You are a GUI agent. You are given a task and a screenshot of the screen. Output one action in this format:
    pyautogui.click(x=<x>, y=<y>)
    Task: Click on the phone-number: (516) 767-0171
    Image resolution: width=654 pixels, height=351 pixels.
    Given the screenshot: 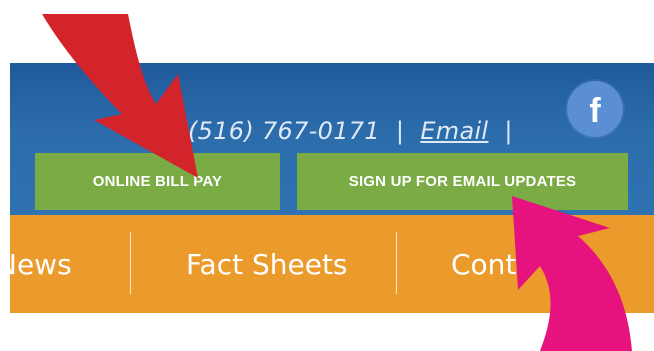 What is the action you would take?
    pyautogui.click(x=284, y=131)
    